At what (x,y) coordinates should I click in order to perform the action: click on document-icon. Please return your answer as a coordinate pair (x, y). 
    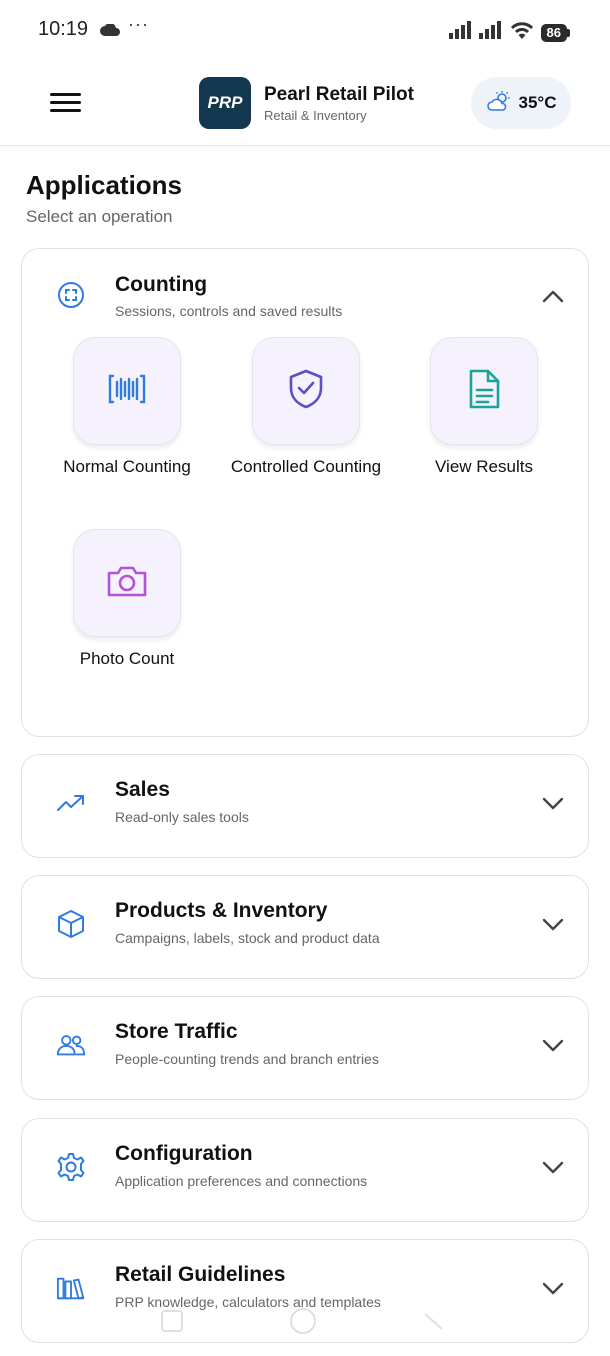
    Looking at the image, I should click on (484, 391).